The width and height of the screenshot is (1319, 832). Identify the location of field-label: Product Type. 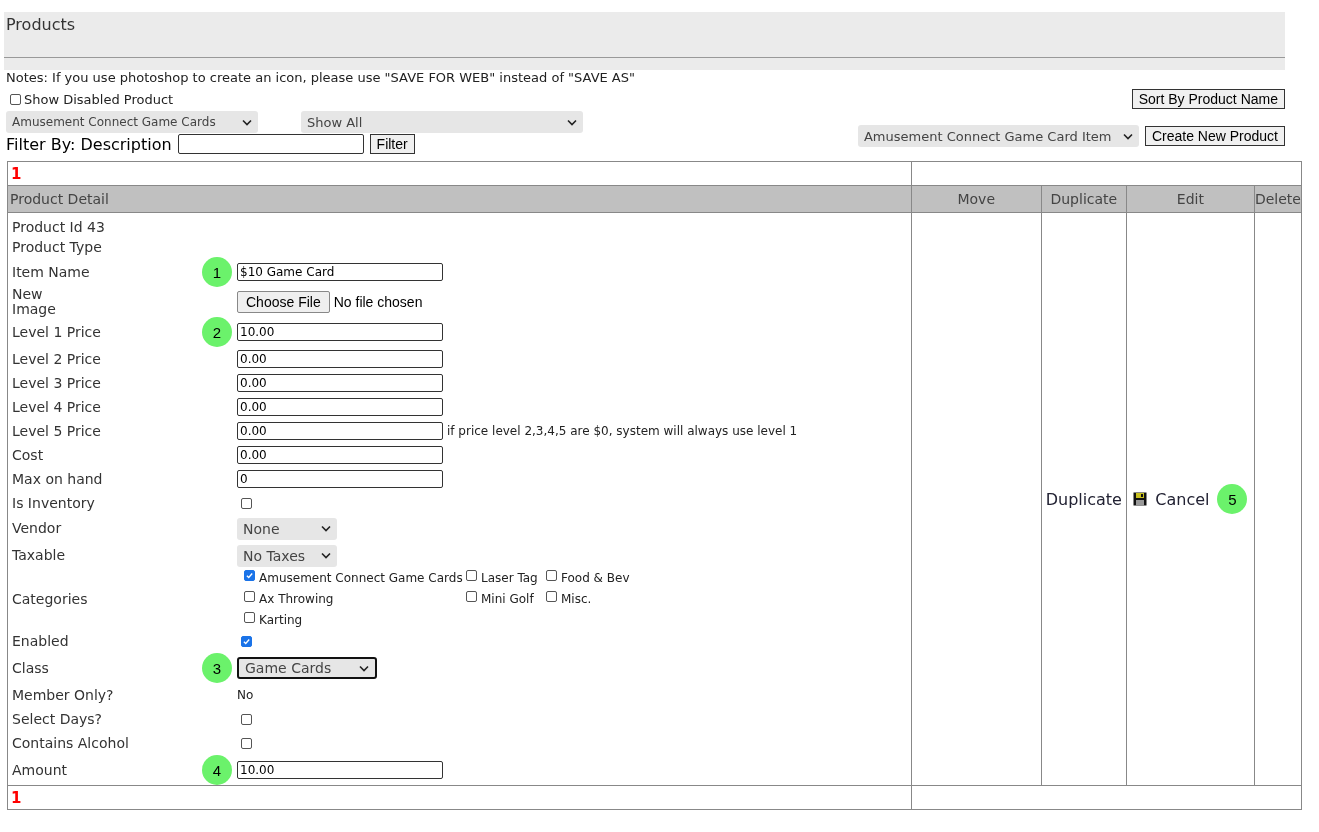
(57, 247).